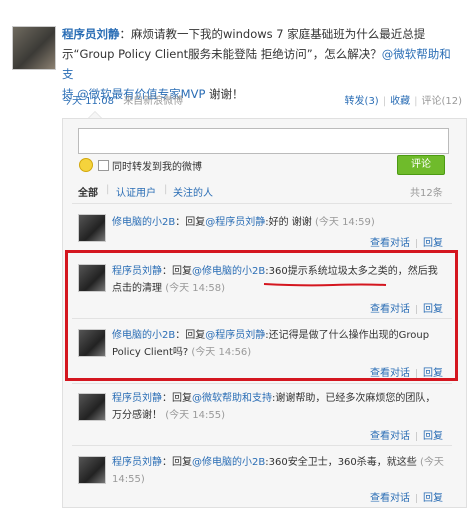 The width and height of the screenshot is (470, 508). Describe the element at coordinates (362, 101) in the screenshot. I see `repost-link: 转发(3)` at that location.